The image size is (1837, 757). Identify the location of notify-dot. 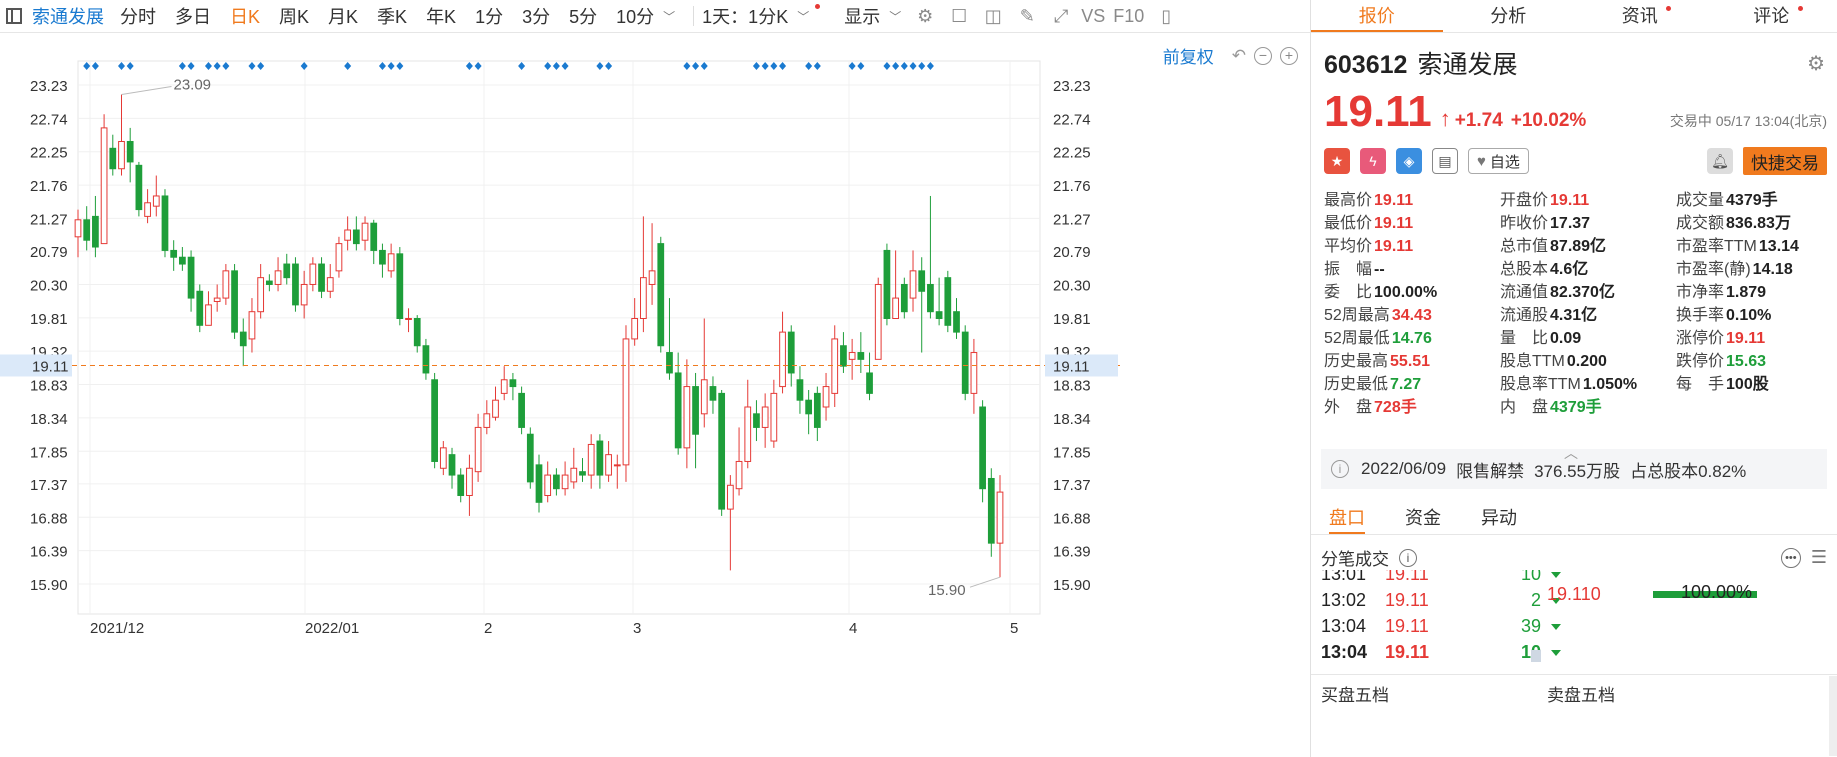
(818, 6).